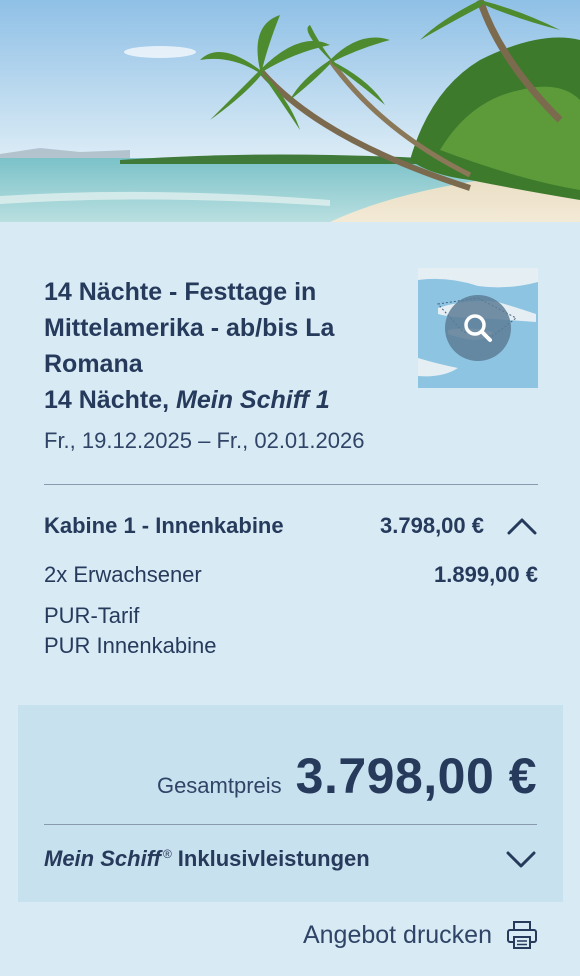 This screenshot has width=580, height=976. I want to click on travellers-row: 2x Erwachsener 1.899,00 €, so click(291, 575).